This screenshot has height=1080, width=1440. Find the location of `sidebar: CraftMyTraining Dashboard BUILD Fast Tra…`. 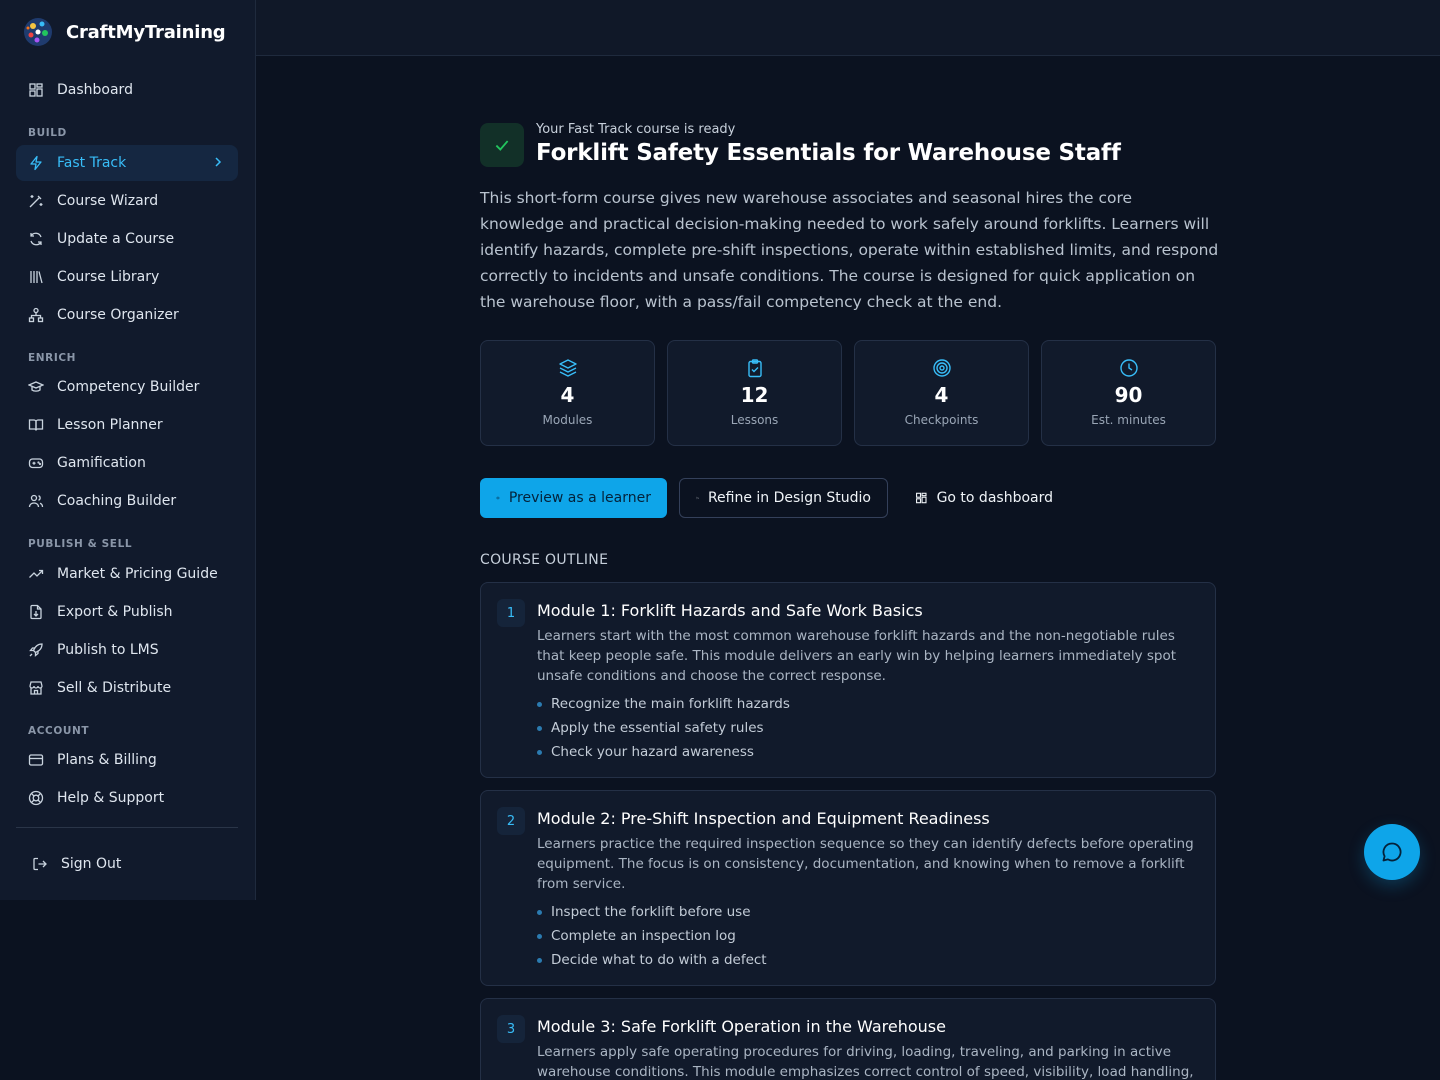

sidebar: CraftMyTraining Dashboard BUILD Fast Tra… is located at coordinates (128, 450).